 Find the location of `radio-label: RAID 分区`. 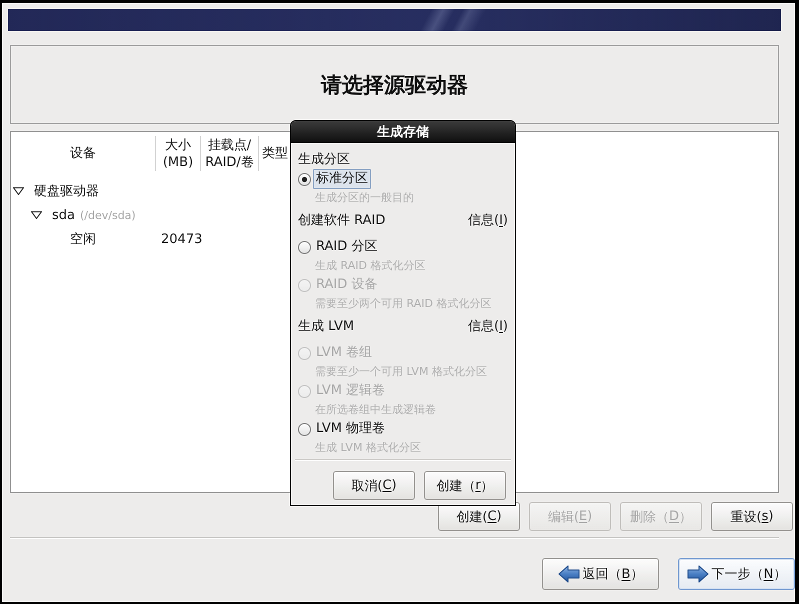

radio-label: RAID 分区 is located at coordinates (346, 247).